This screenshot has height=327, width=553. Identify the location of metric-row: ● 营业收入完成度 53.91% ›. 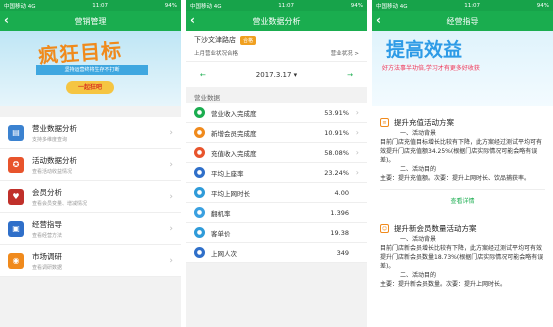
(276, 113).